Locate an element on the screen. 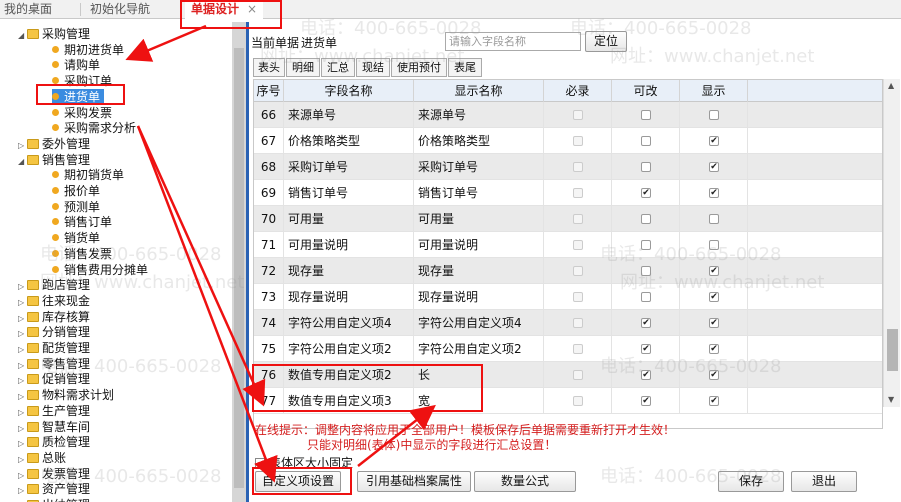 This screenshot has width=901, height=502. tree-item: 期初进货单 is located at coordinates (88, 50).